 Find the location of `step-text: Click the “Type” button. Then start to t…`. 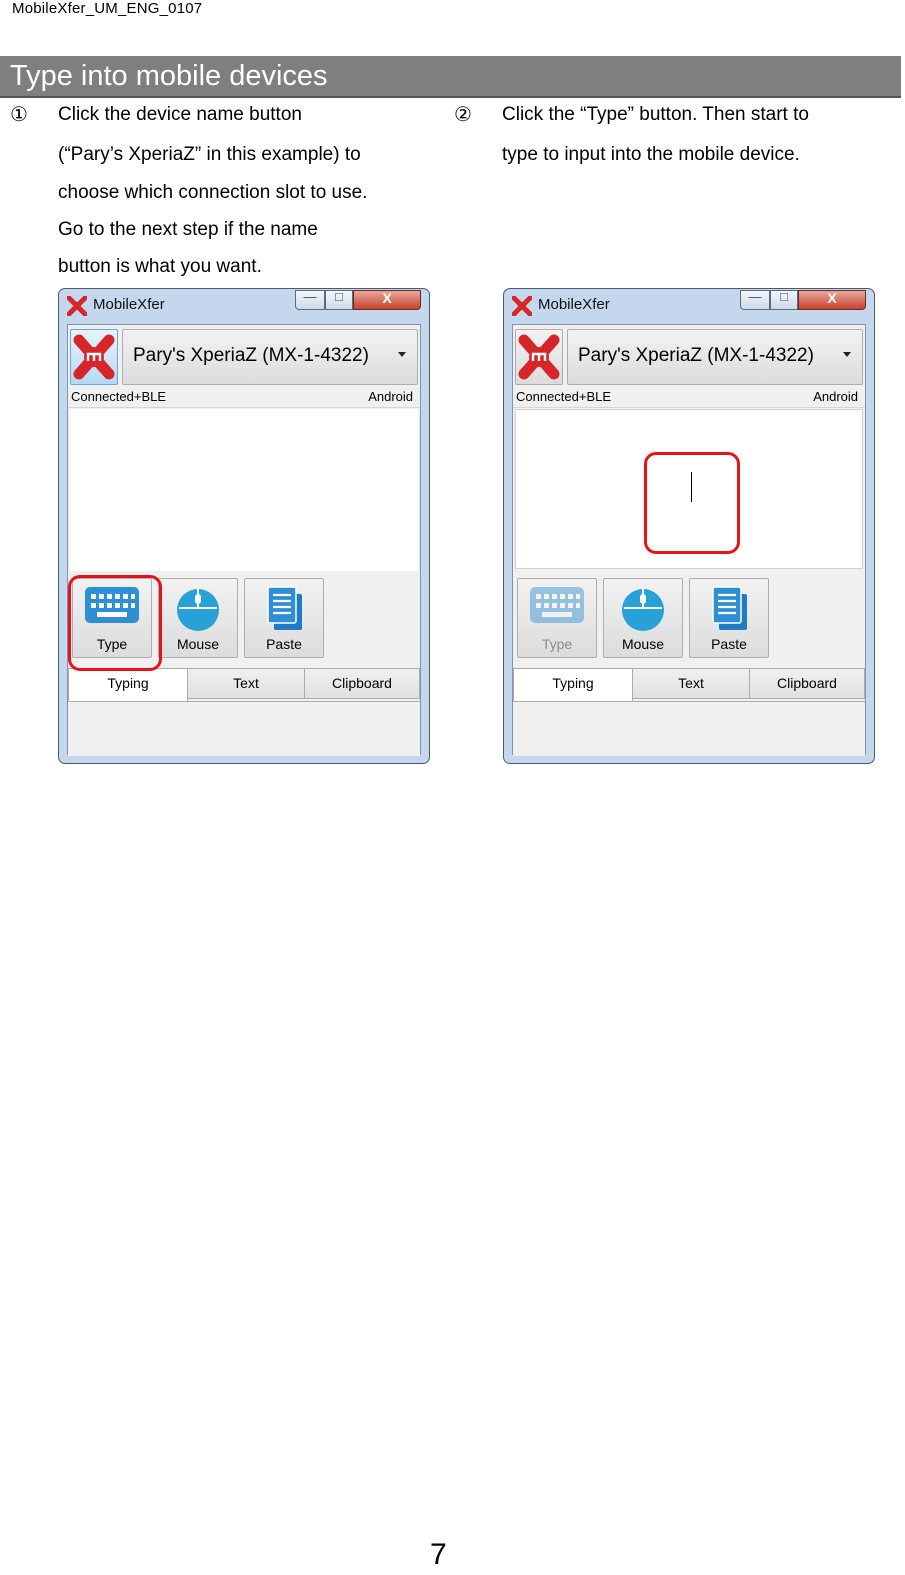

step-text: Click the “Type” button. Then start to t… is located at coordinates (655, 135).